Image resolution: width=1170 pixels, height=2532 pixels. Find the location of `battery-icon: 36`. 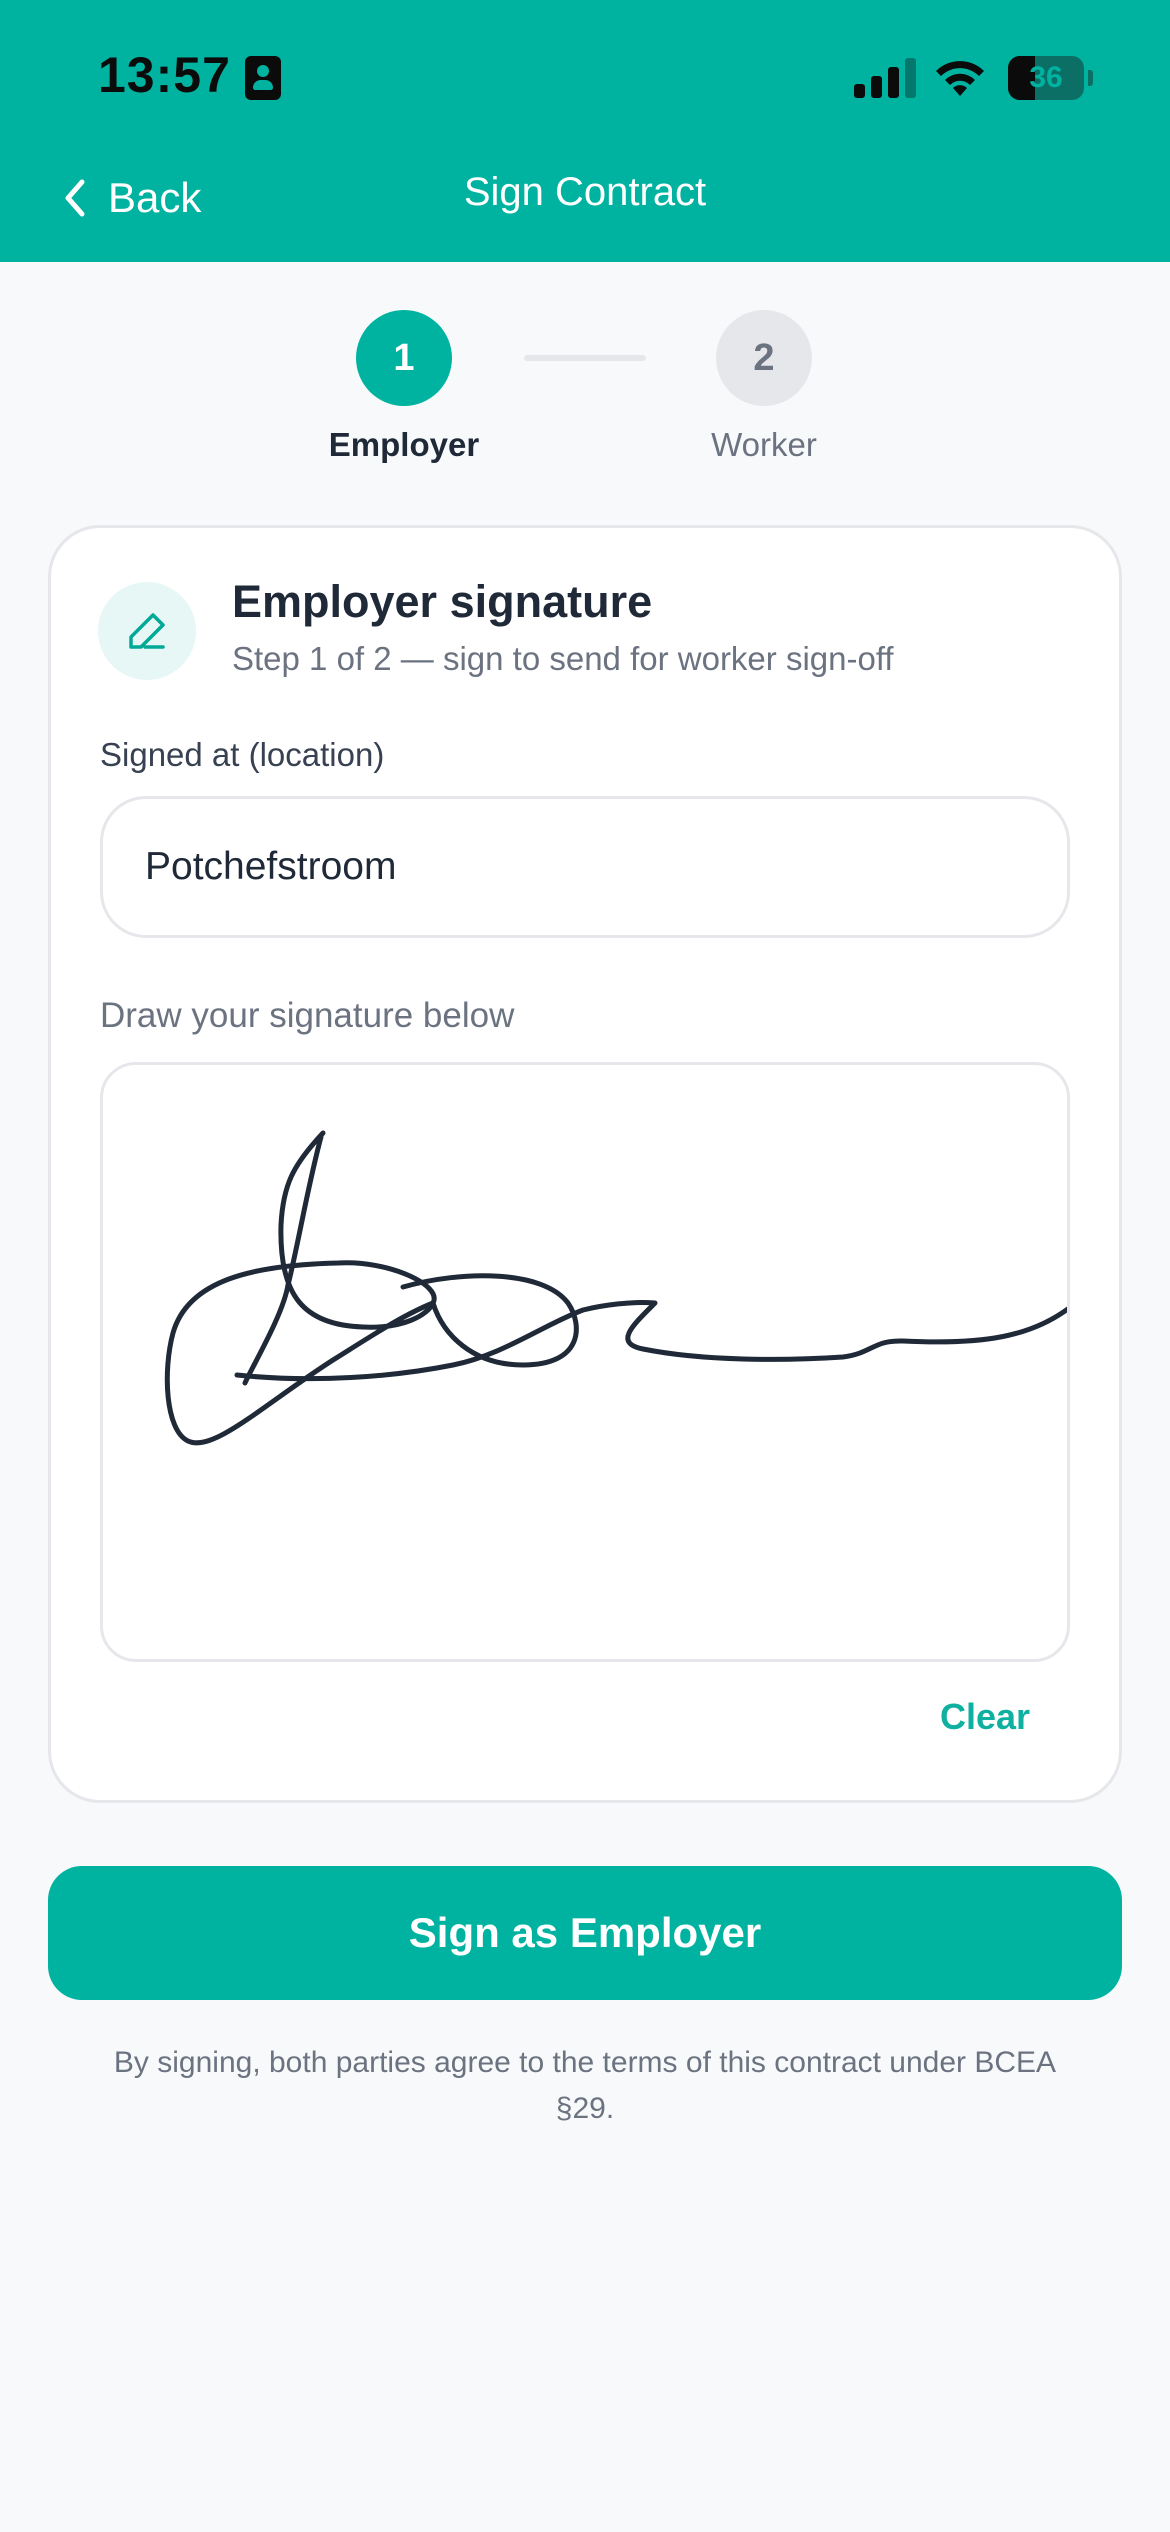

battery-icon: 36 is located at coordinates (1050, 78).